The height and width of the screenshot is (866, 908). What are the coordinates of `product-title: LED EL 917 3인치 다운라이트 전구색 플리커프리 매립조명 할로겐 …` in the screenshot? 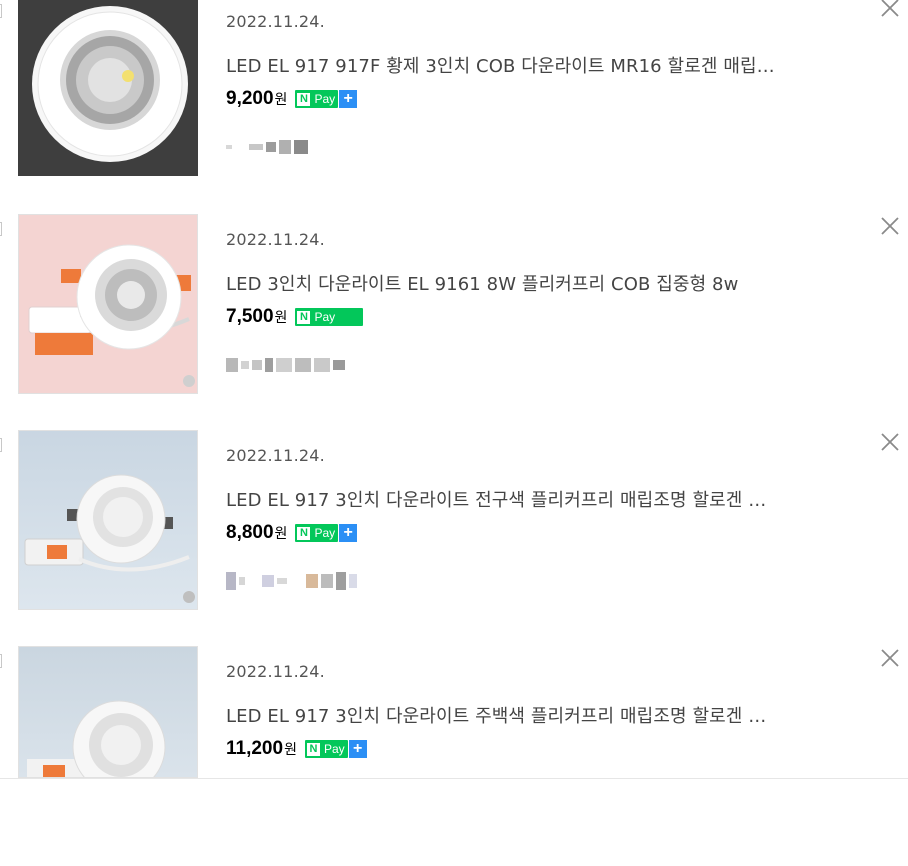 It's located at (536, 499).